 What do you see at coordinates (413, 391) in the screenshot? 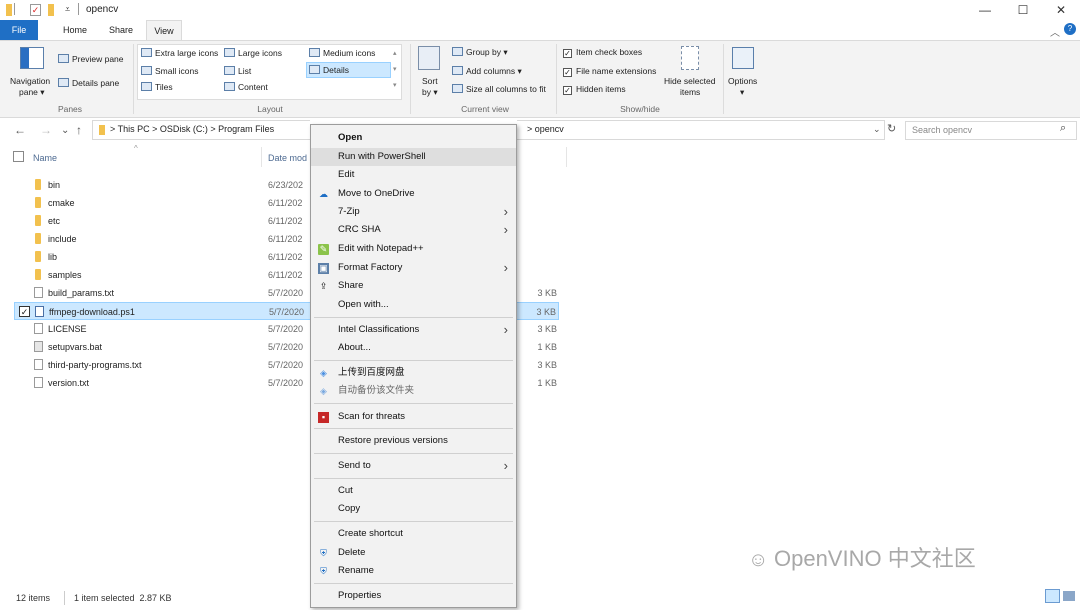
I see `menu-item-baidu-backup: ◈ 自动备份该文件夹` at bounding box center [413, 391].